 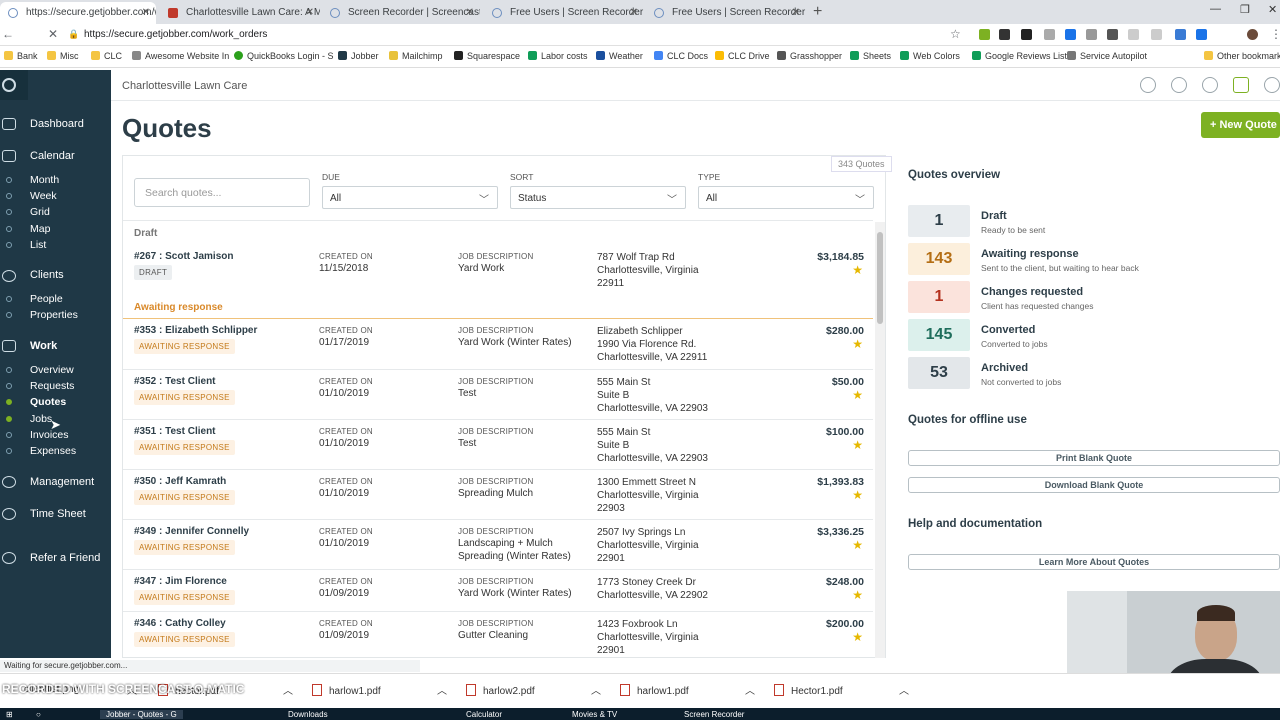 I want to click on bookmark-mailchimp: Mailchimp, so click(x=416, y=56).